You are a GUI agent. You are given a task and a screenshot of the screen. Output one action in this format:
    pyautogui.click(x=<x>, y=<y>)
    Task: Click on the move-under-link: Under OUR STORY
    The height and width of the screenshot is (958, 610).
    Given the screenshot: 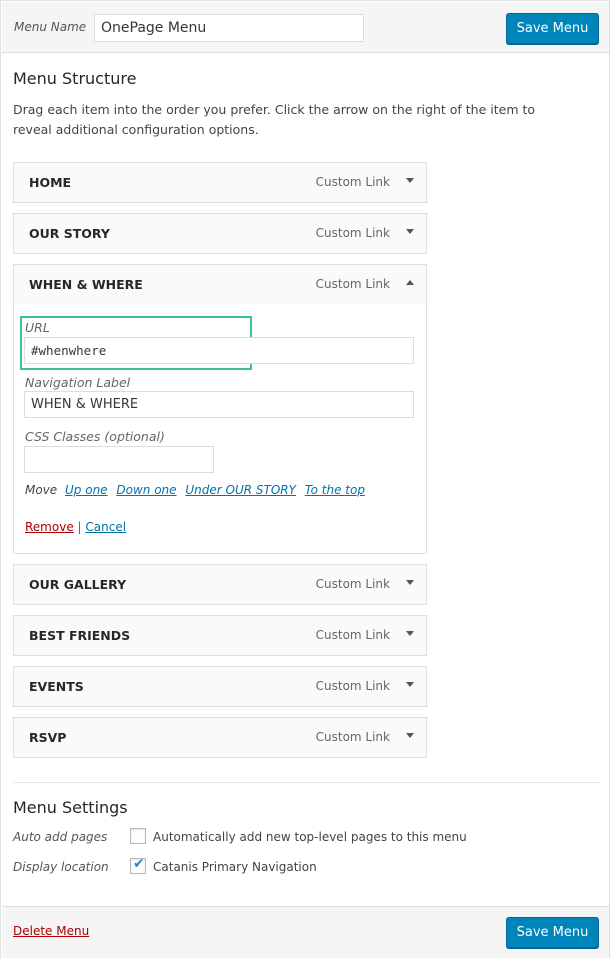 What is the action you would take?
    pyautogui.click(x=240, y=490)
    